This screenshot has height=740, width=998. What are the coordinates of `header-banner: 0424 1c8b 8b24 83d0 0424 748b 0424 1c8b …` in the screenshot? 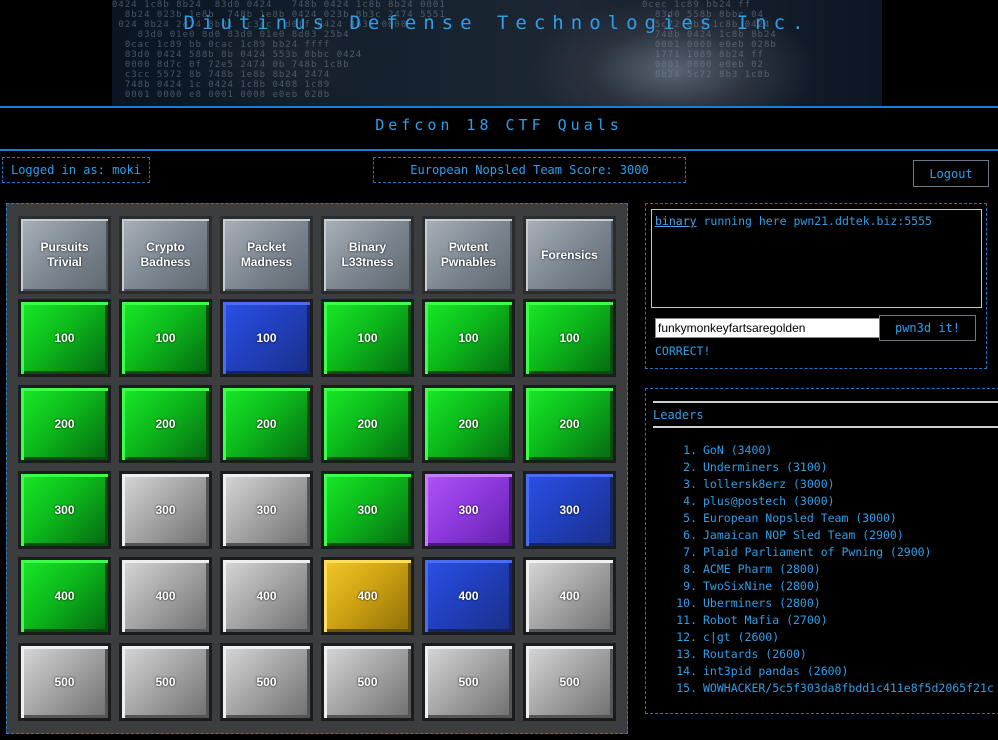 It's located at (497, 53).